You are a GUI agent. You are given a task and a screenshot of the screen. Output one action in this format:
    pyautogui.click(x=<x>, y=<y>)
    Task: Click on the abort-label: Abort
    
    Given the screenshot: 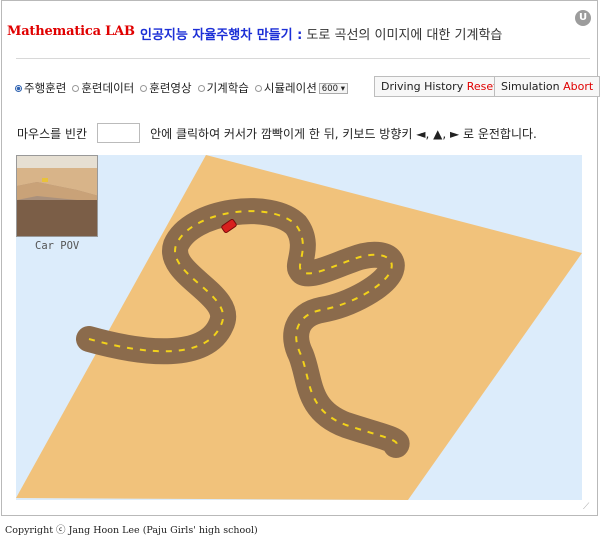 What is the action you would take?
    pyautogui.click(x=578, y=86)
    